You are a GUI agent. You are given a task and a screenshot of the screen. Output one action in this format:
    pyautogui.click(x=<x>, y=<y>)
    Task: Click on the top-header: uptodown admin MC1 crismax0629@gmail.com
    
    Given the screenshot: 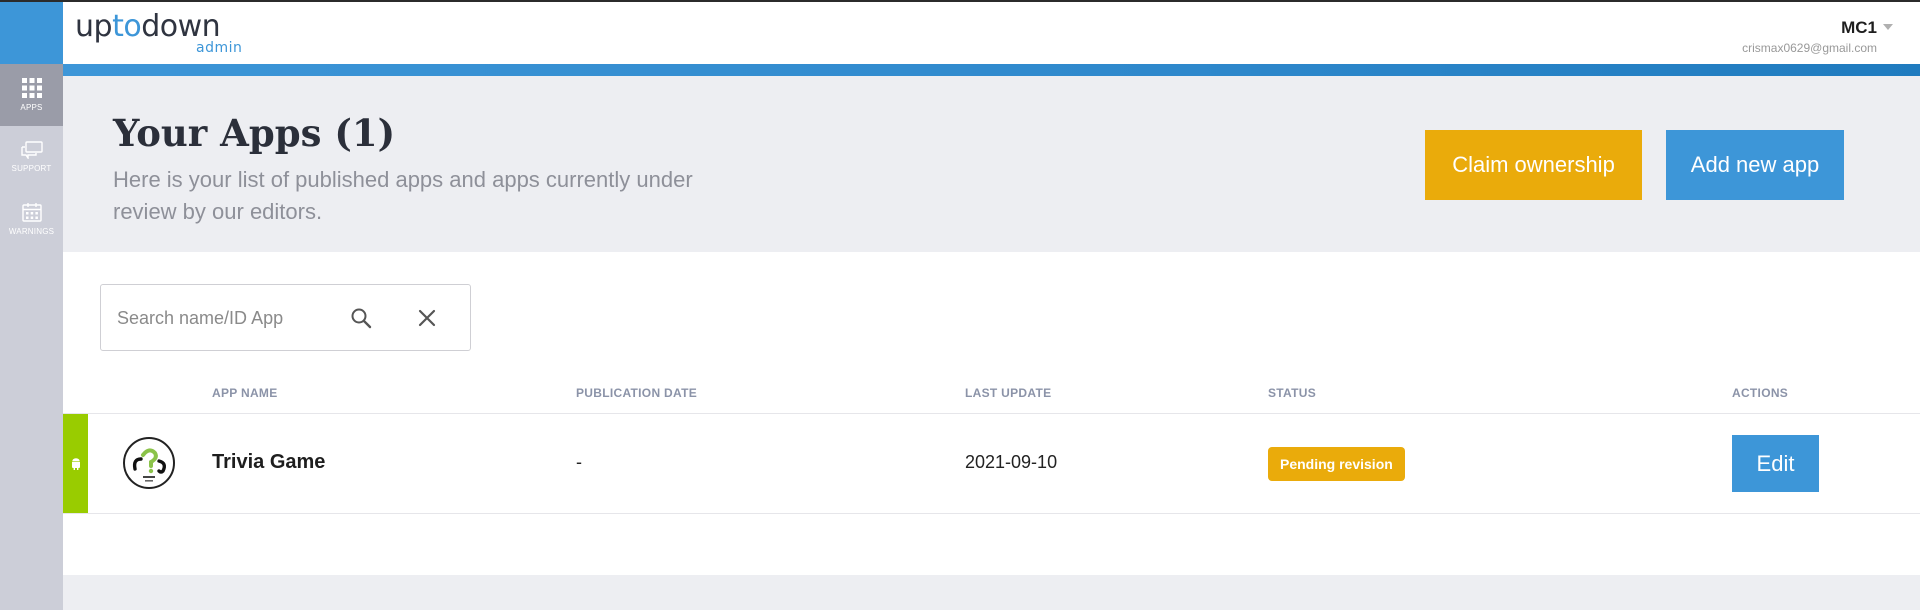 What is the action you would take?
    pyautogui.click(x=991, y=33)
    